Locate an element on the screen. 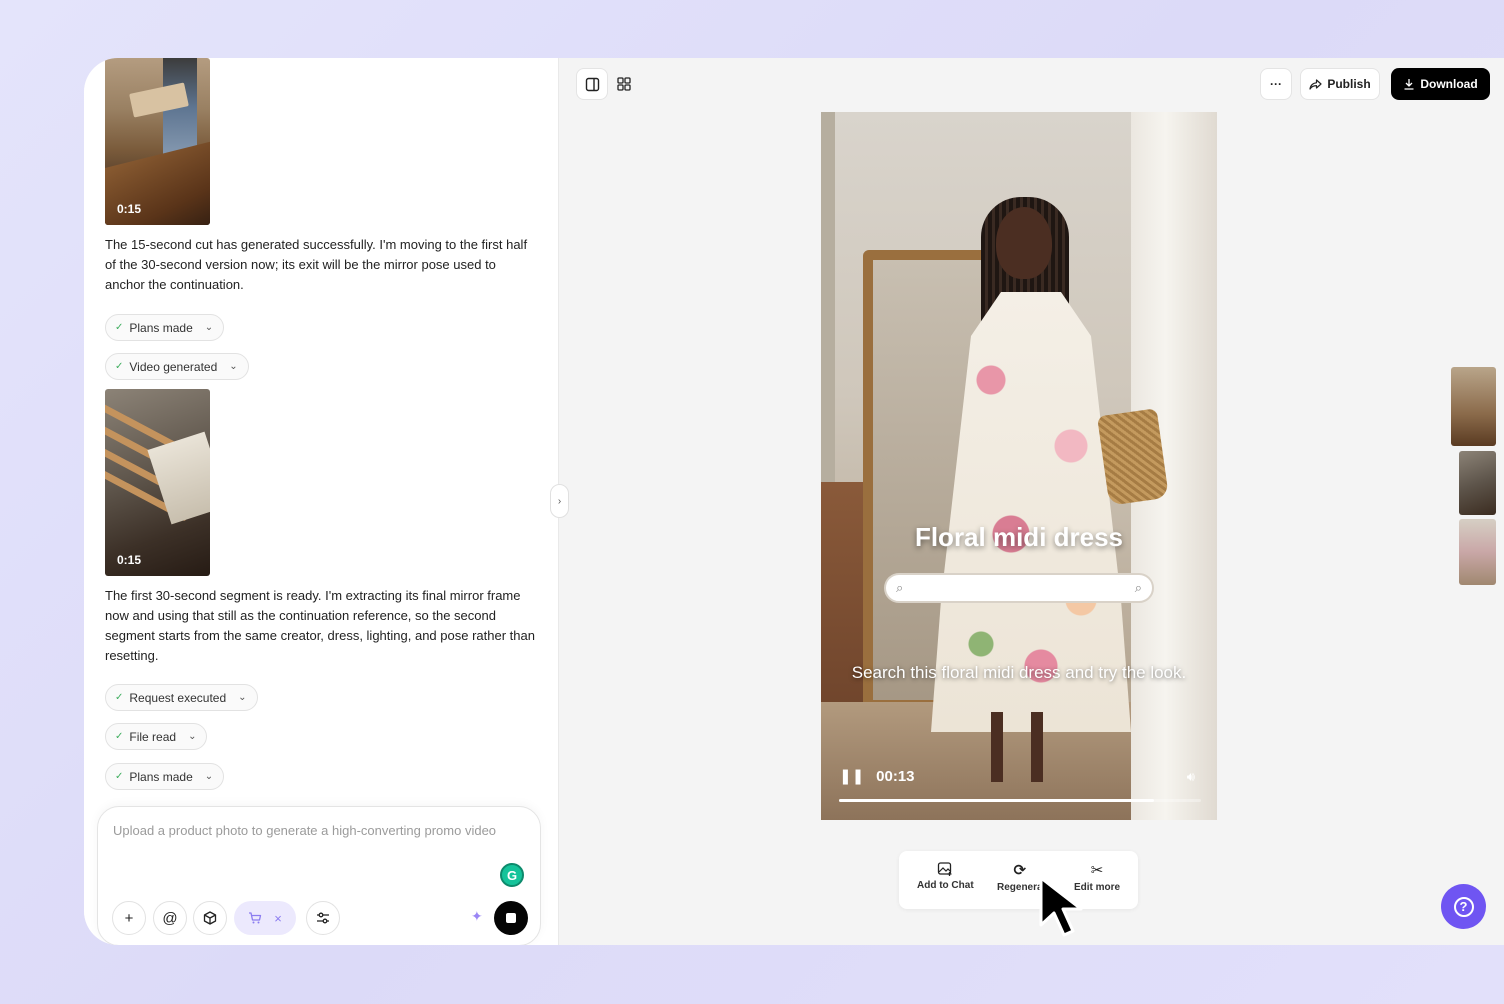 This screenshot has height=1004, width=1504. video-controls: ❚❚ 00:13 is located at coordinates (877, 776).